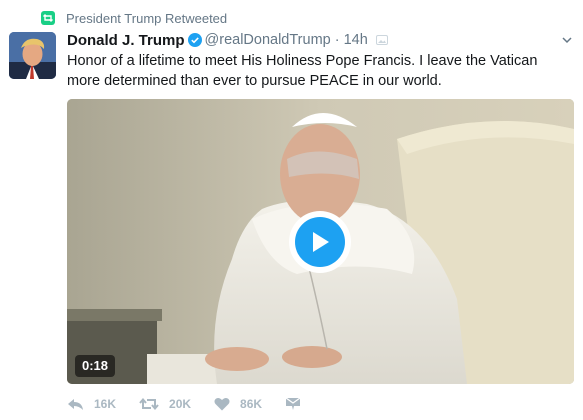  I want to click on verified-badge-icon, so click(194, 40).